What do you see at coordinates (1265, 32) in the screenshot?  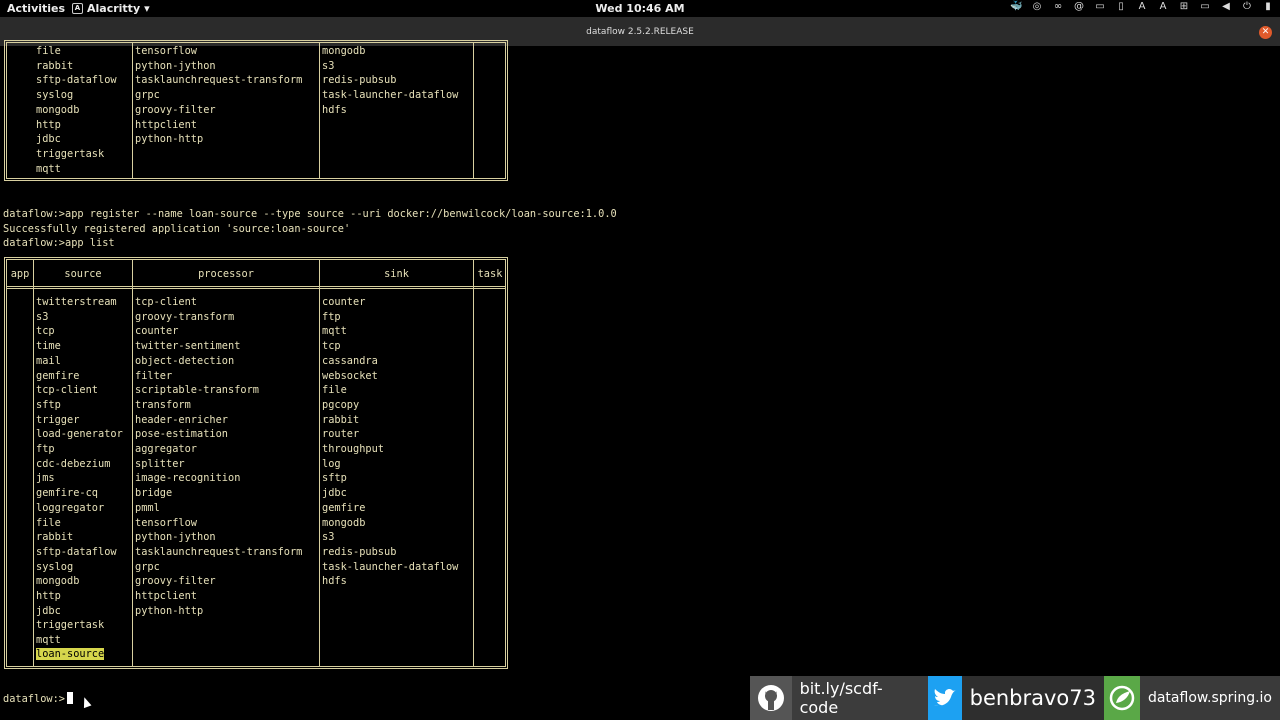 I see `close-icon: ✕` at bounding box center [1265, 32].